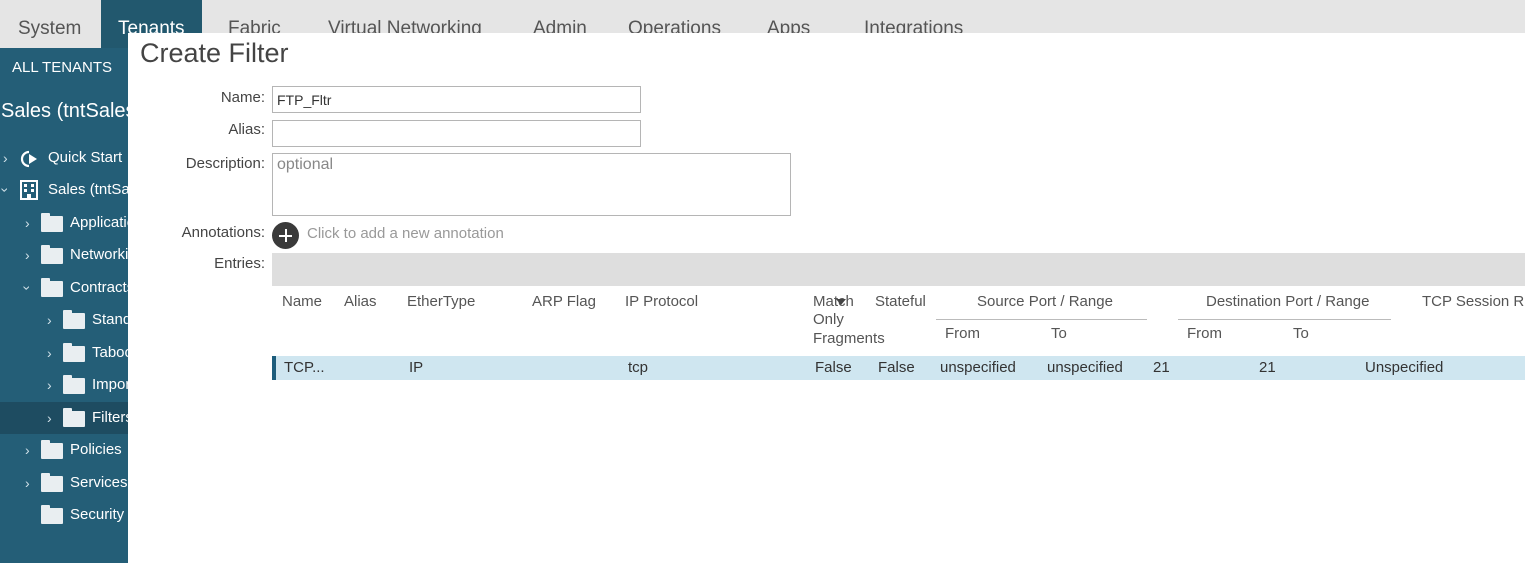  I want to click on sidebar-item-taboos: › Taboos, so click(64, 353).